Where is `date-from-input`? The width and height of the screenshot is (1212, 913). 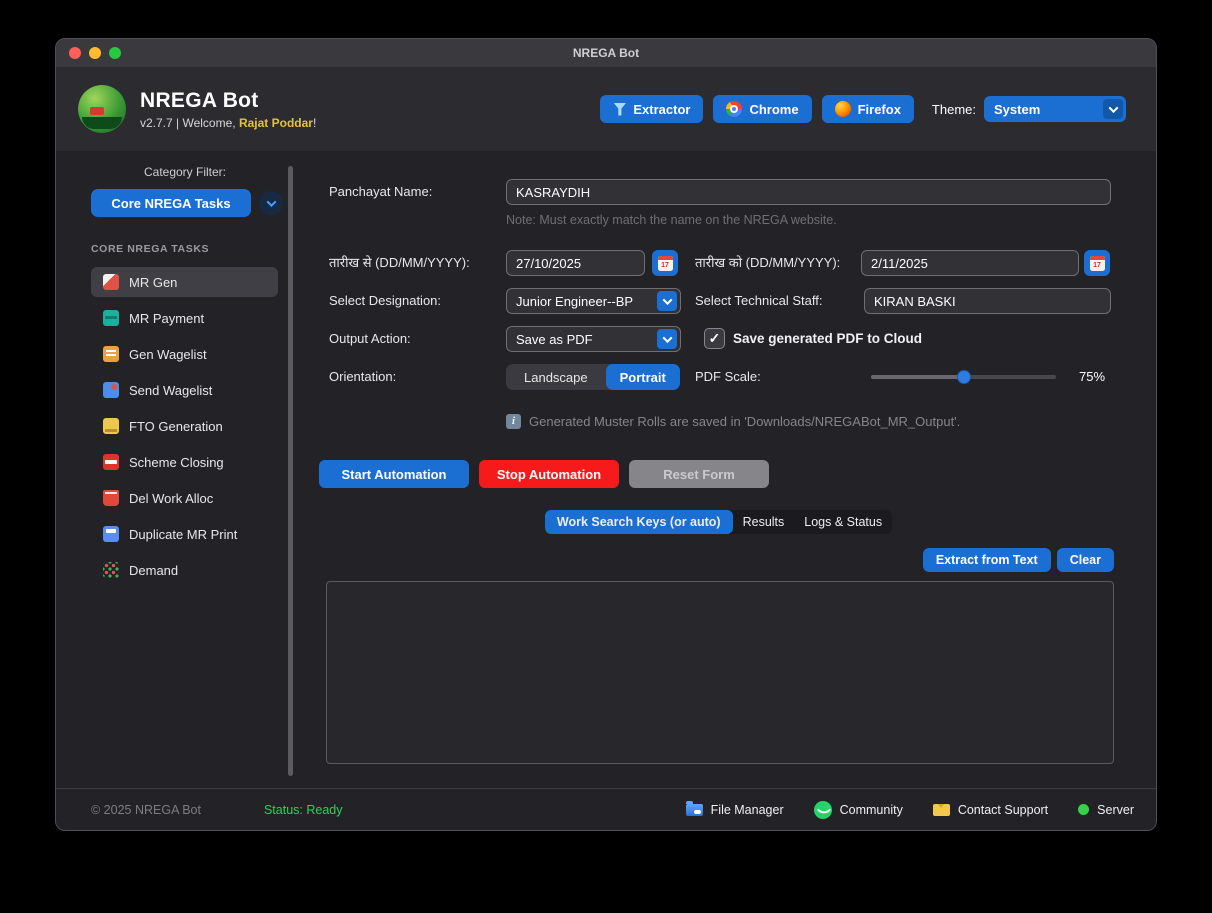
date-from-input is located at coordinates (575, 263).